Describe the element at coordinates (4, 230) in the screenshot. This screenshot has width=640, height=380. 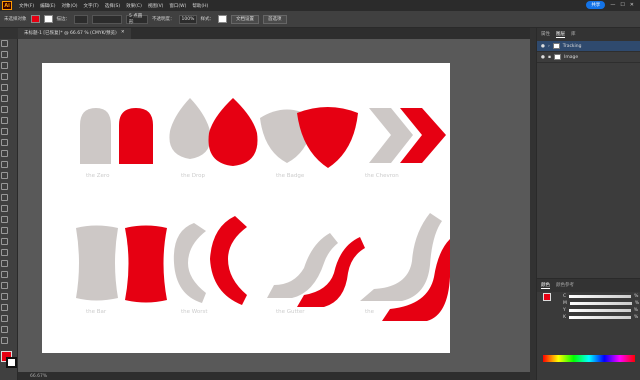
I see `perspective-grid-tool-icon` at that location.